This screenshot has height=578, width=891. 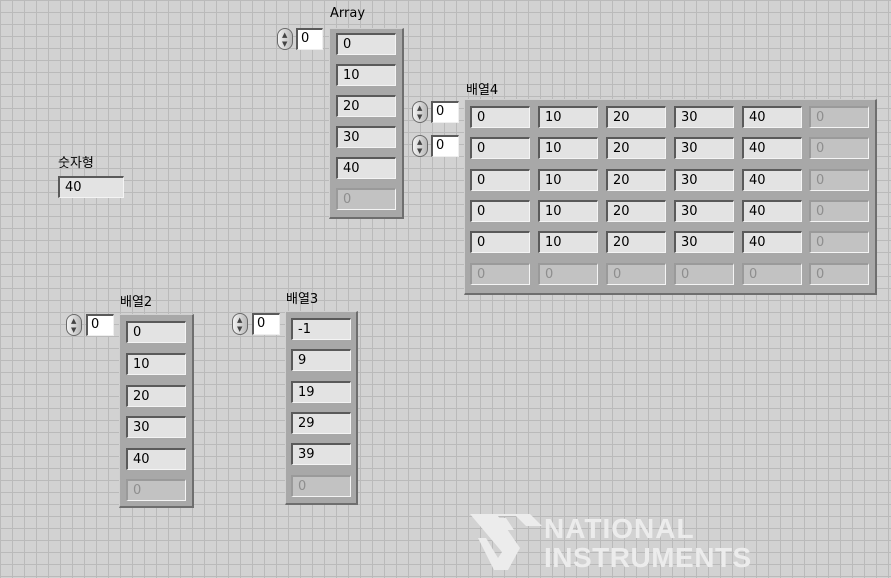 I want to click on array3-frame: -1 9 19 29 39 0, so click(x=321, y=408).